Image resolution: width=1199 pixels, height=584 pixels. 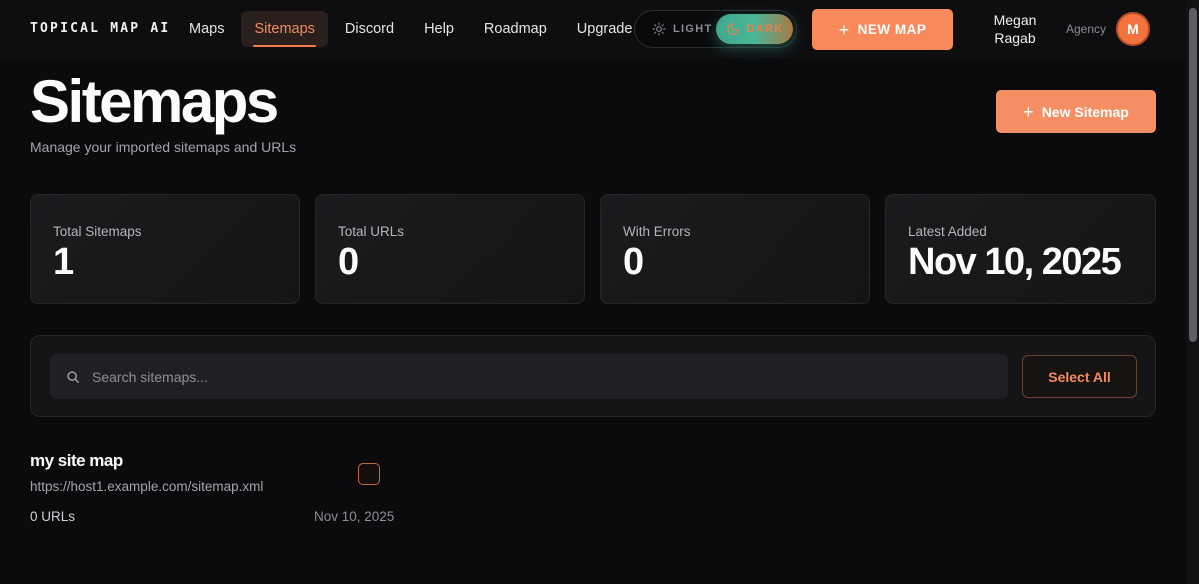 What do you see at coordinates (53, 516) in the screenshot?
I see `sitemap-url-count: 0 URLs` at bounding box center [53, 516].